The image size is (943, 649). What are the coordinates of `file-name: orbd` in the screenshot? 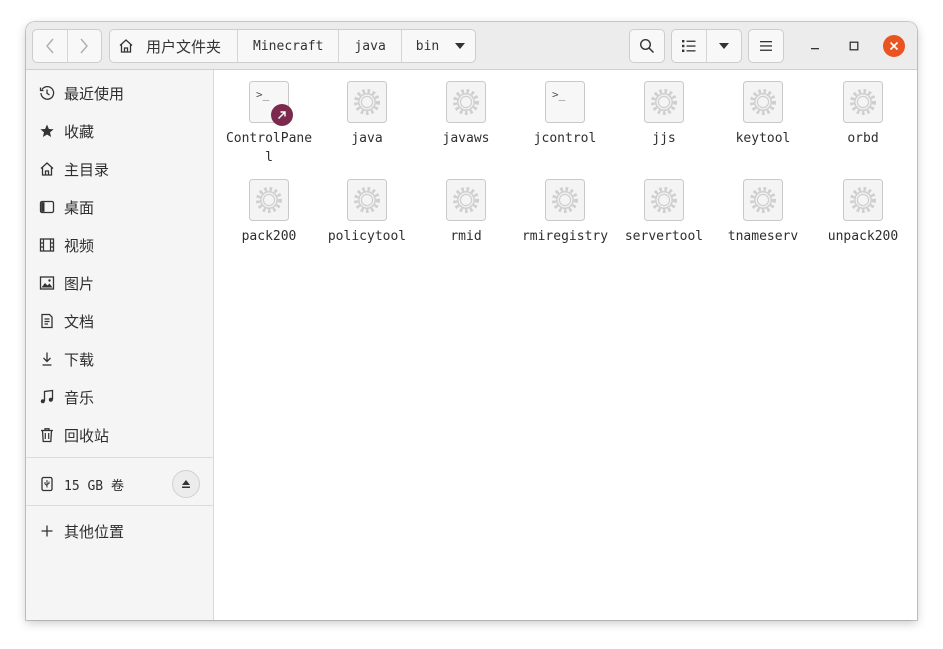 It's located at (863, 138).